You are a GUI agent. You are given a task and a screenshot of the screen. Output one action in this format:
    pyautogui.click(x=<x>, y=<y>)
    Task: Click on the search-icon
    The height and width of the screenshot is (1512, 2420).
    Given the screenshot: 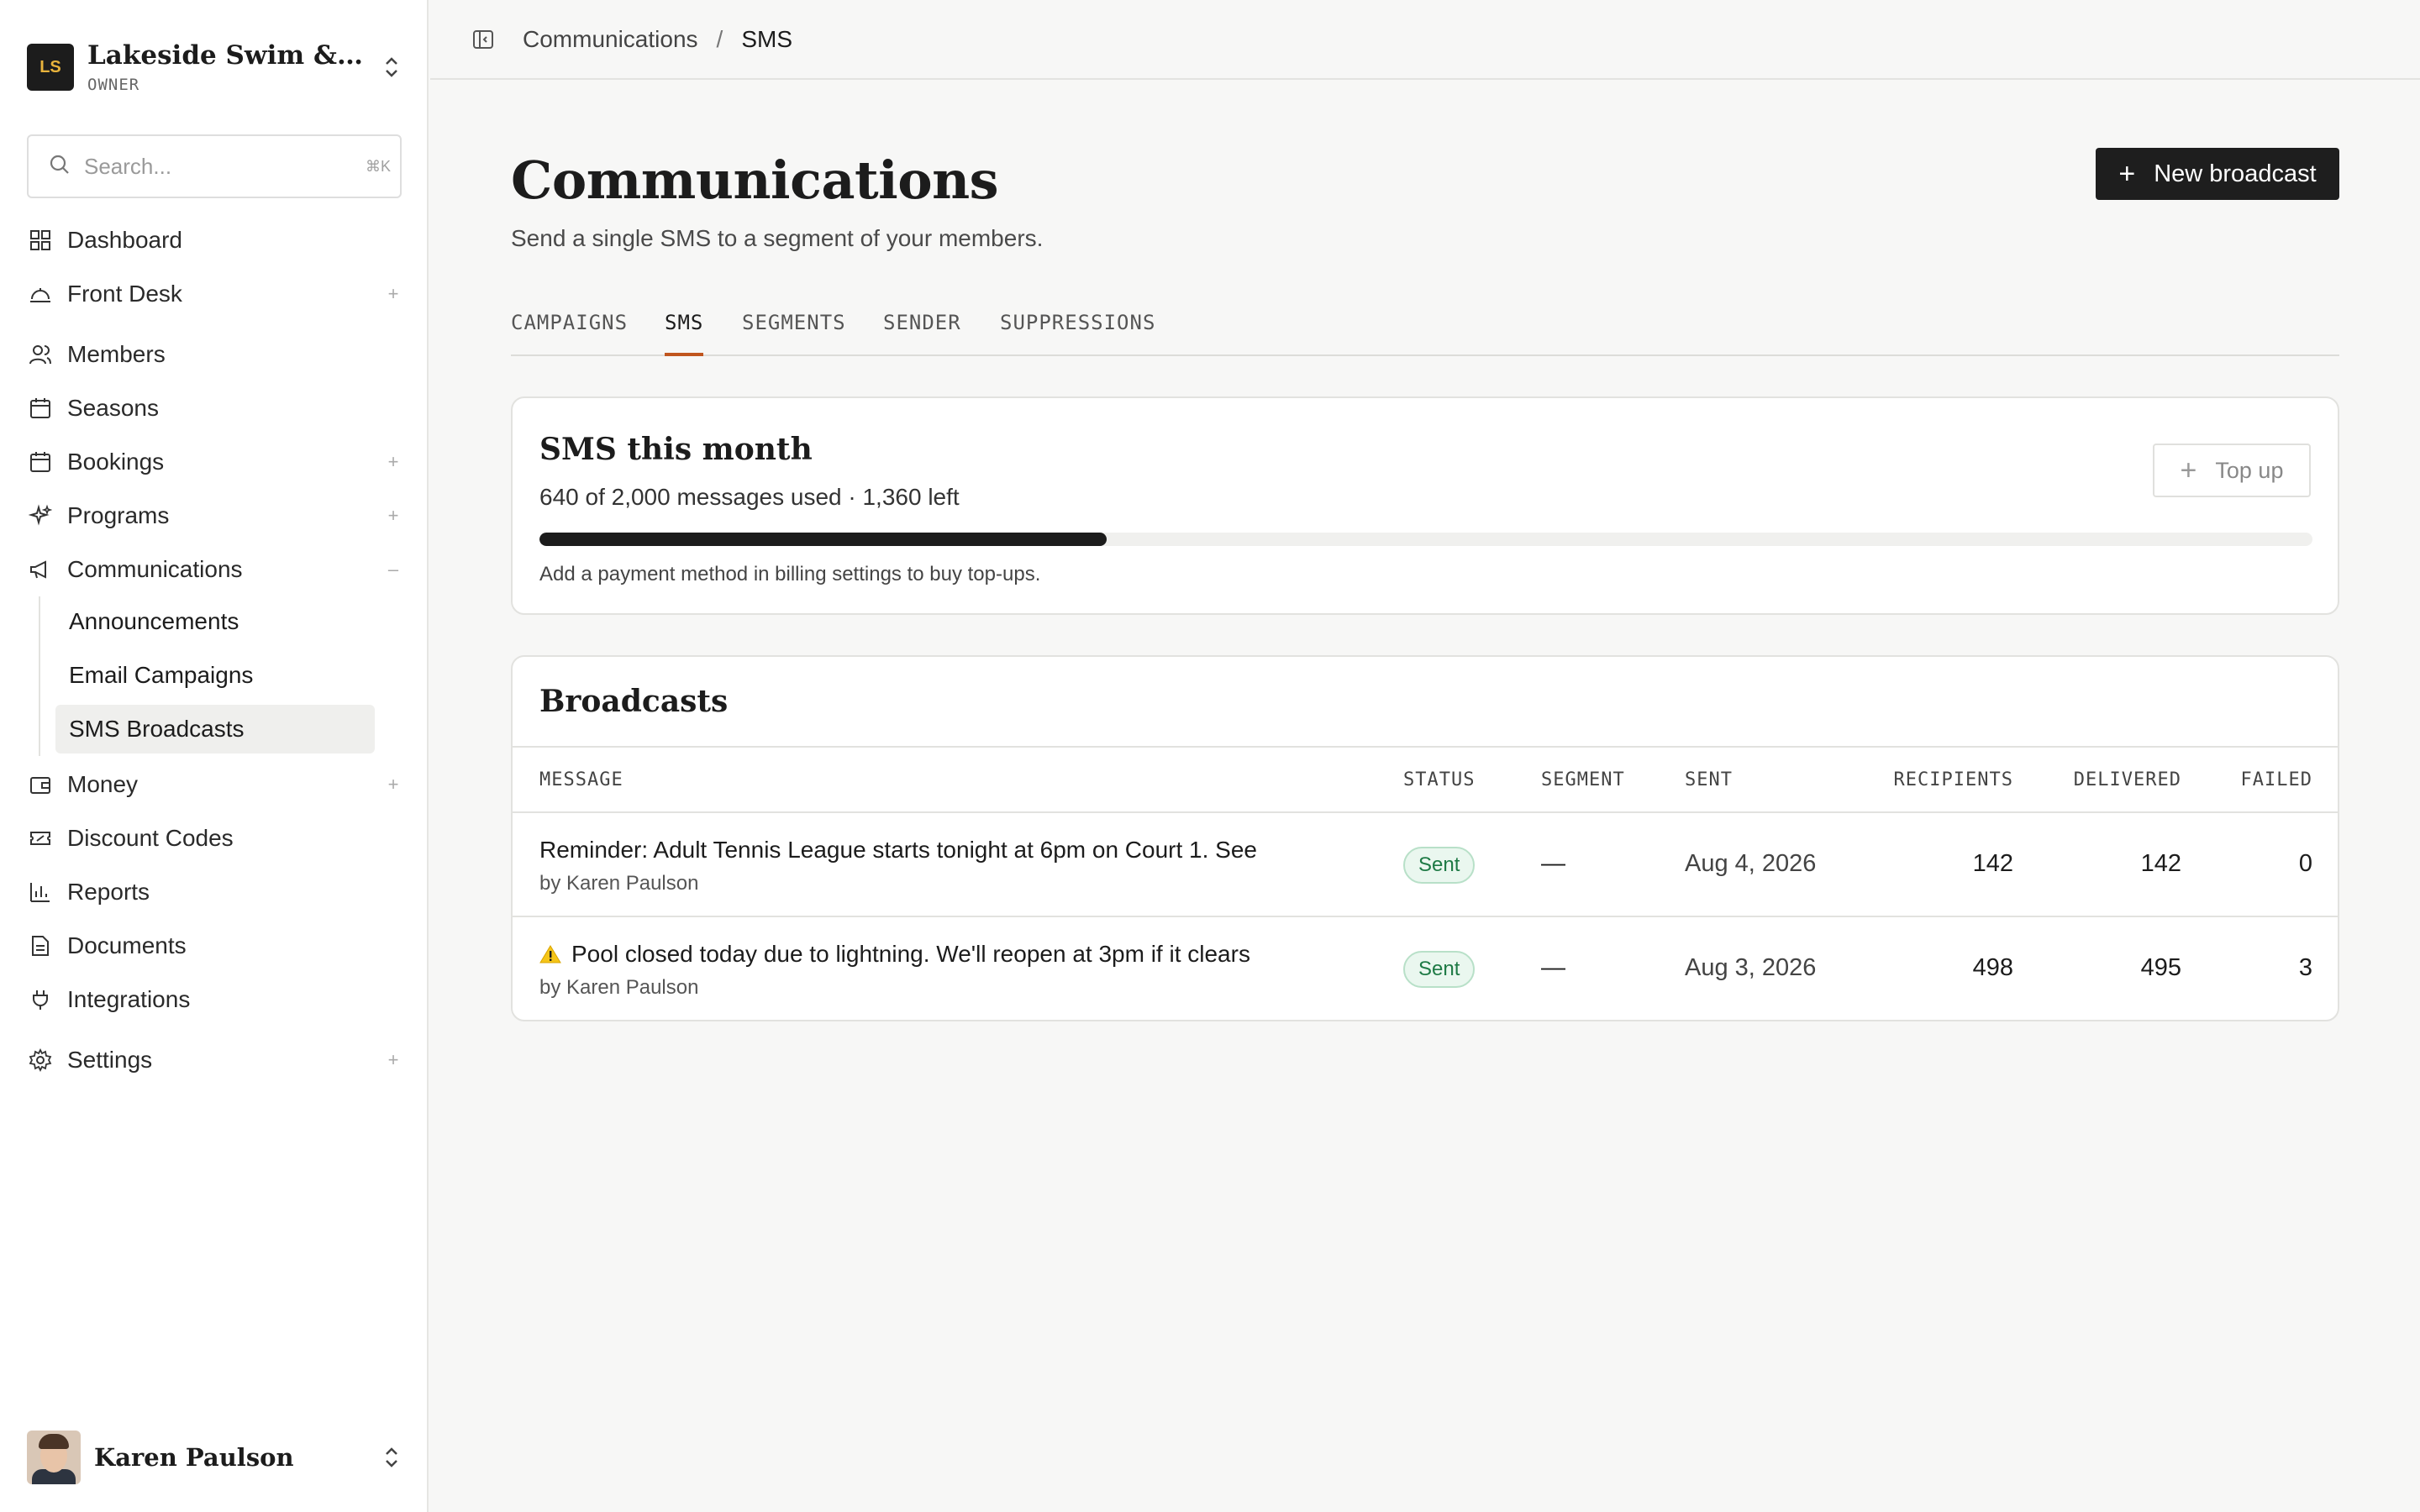 What is the action you would take?
    pyautogui.click(x=60, y=167)
    